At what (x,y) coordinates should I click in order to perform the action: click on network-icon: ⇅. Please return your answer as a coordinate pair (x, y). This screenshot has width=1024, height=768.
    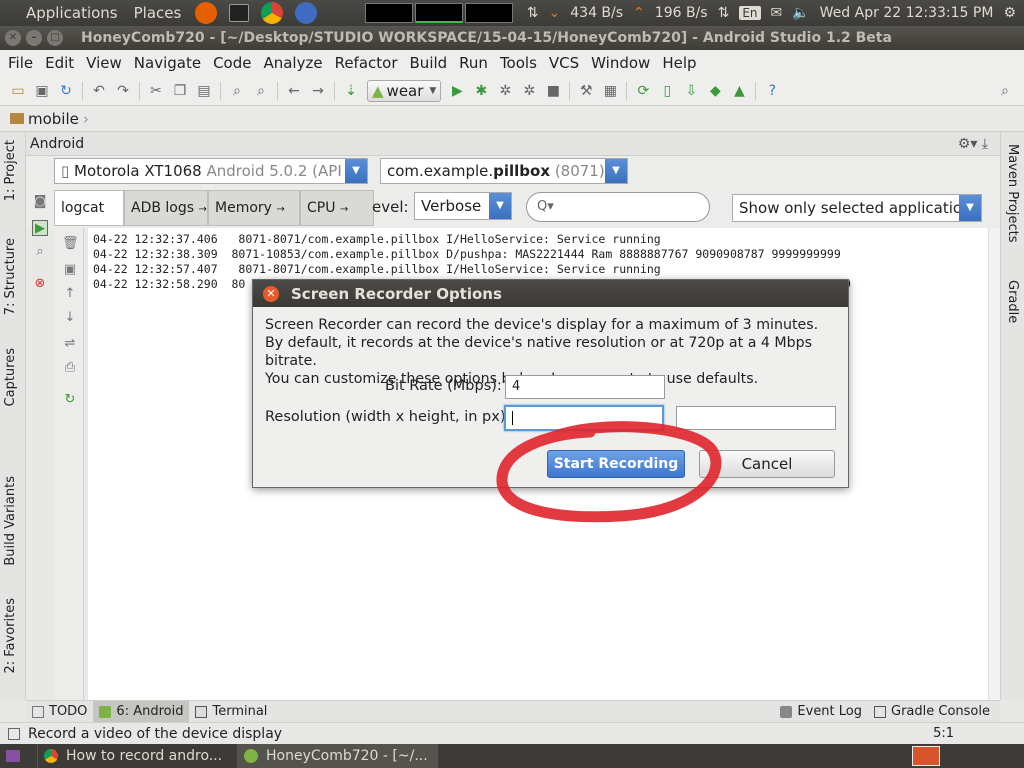
    Looking at the image, I should click on (724, 13).